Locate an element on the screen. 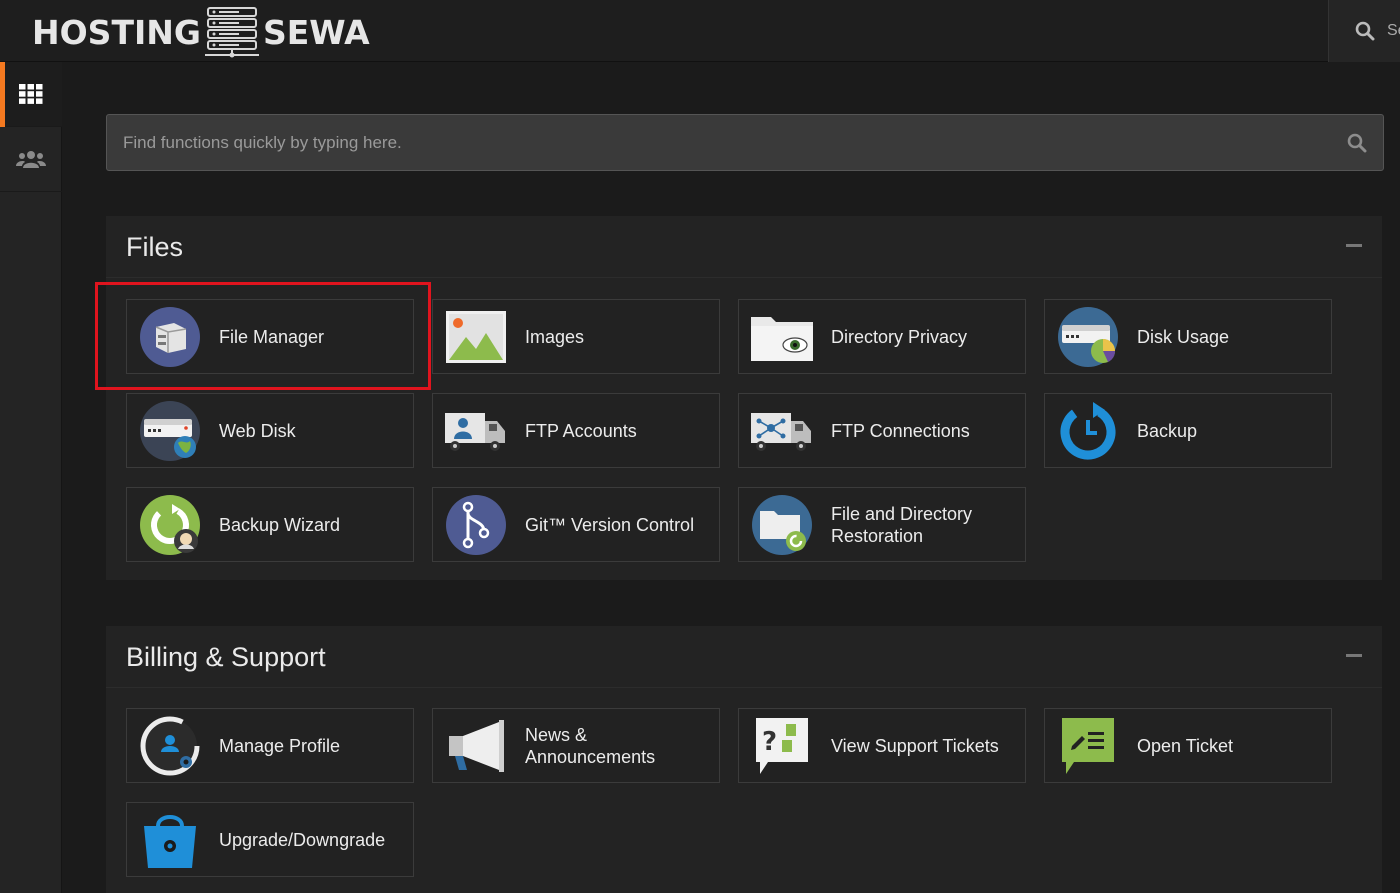 The width and height of the screenshot is (1400, 893). tile-label: Web Disk is located at coordinates (257, 430).